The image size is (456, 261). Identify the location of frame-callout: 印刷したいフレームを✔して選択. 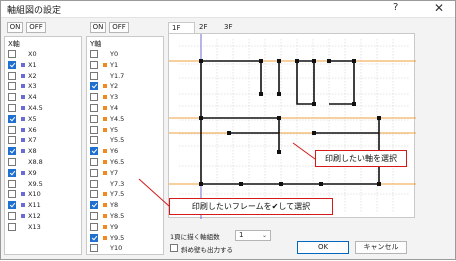
(251, 206).